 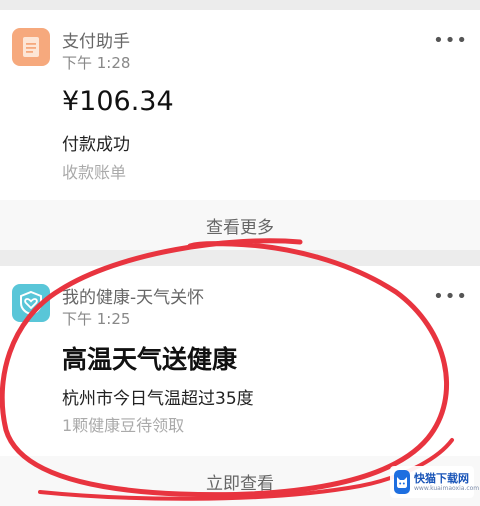 I want to click on payment-amount: ¥106.34, so click(x=118, y=101).